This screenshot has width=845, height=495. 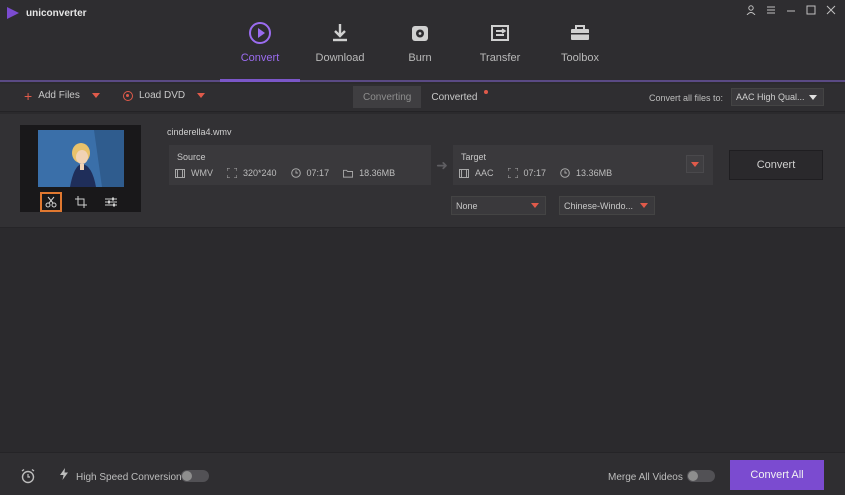 I want to click on target-title: Target, so click(x=474, y=157).